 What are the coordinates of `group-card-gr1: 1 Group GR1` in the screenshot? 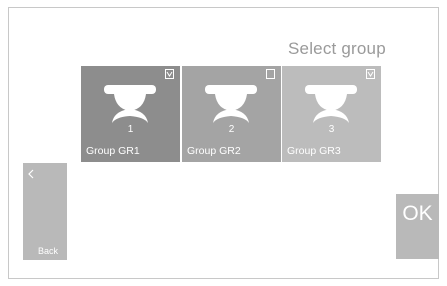 It's located at (130, 114).